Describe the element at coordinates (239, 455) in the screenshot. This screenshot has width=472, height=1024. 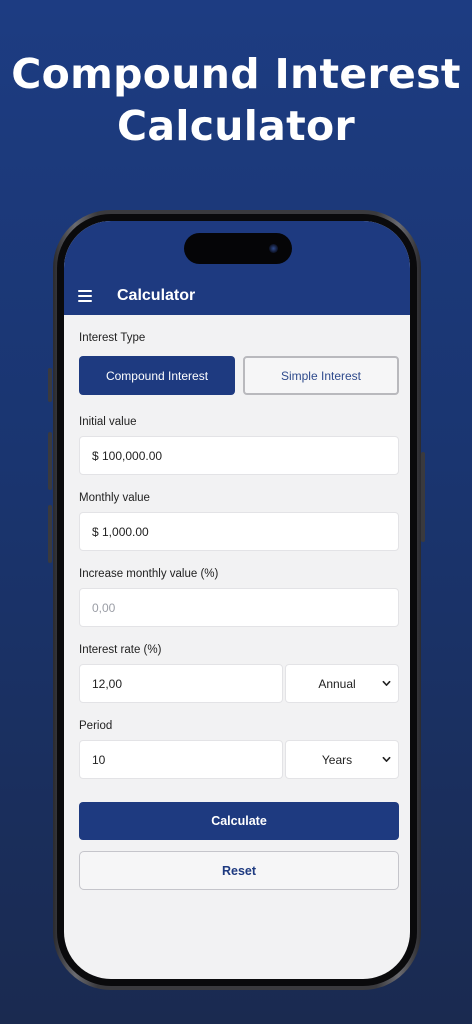
I see `initial-value-input: $ 100,000.00` at that location.